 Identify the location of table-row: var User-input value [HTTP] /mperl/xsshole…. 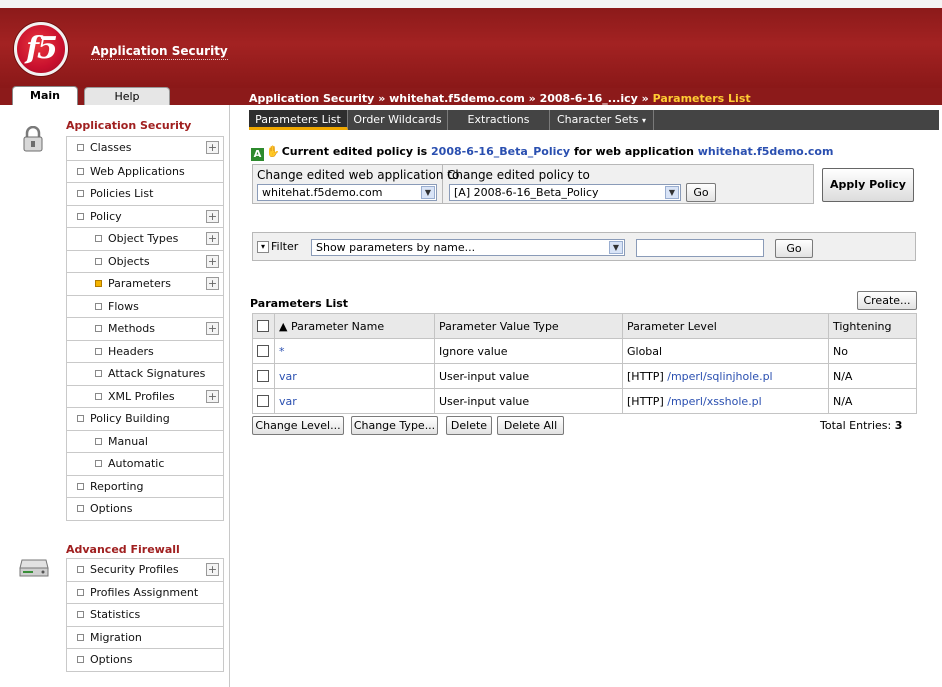
(584, 401).